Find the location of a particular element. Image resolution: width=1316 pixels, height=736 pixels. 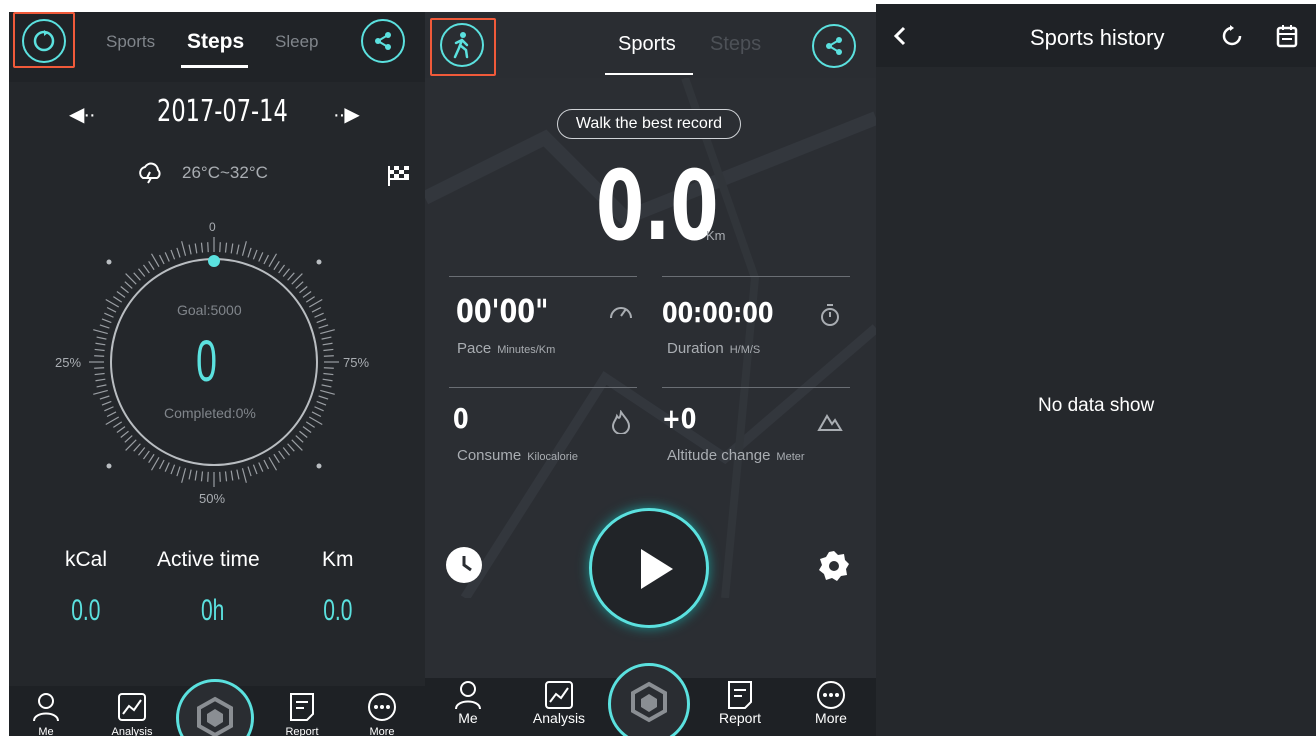

pace-value: 00'00" is located at coordinates (502, 311).